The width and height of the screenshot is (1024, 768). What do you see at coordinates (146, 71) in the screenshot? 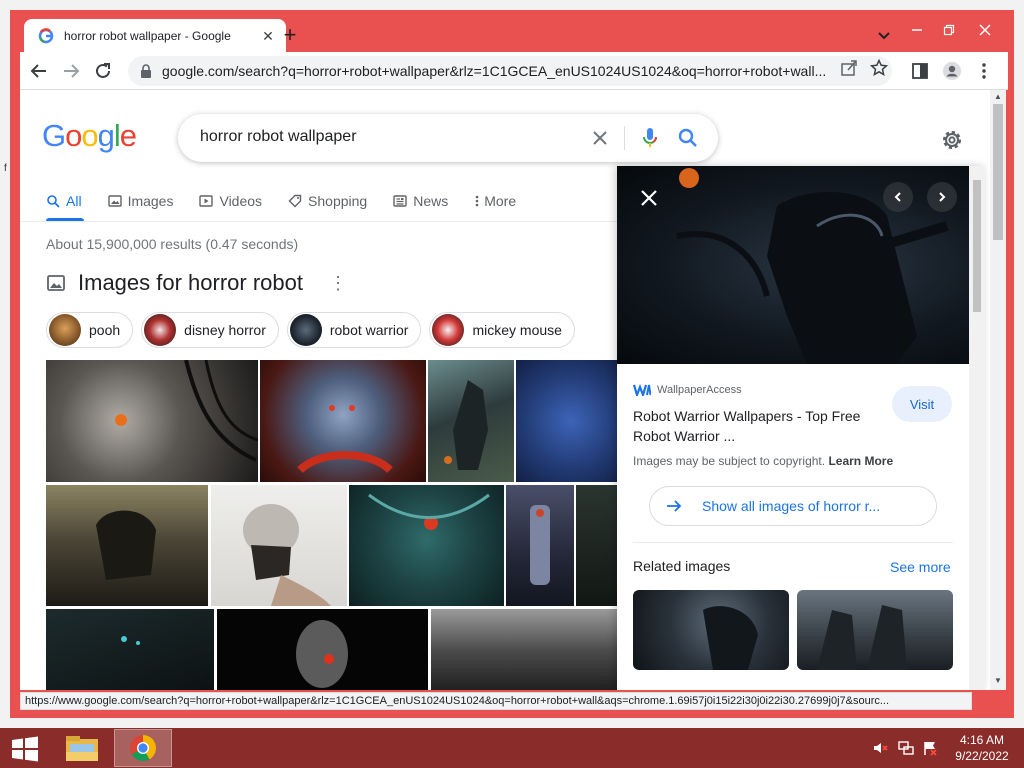
I see `lock-icon` at bounding box center [146, 71].